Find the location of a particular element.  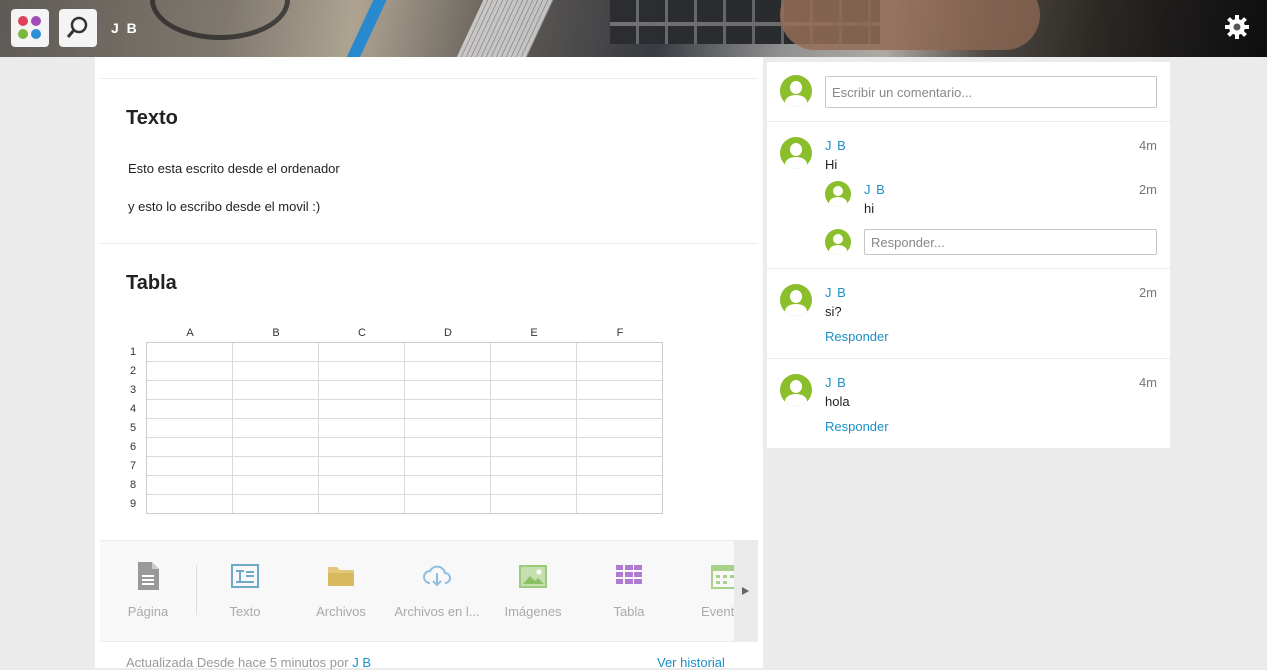

row-header: 4 is located at coordinates (133, 409).